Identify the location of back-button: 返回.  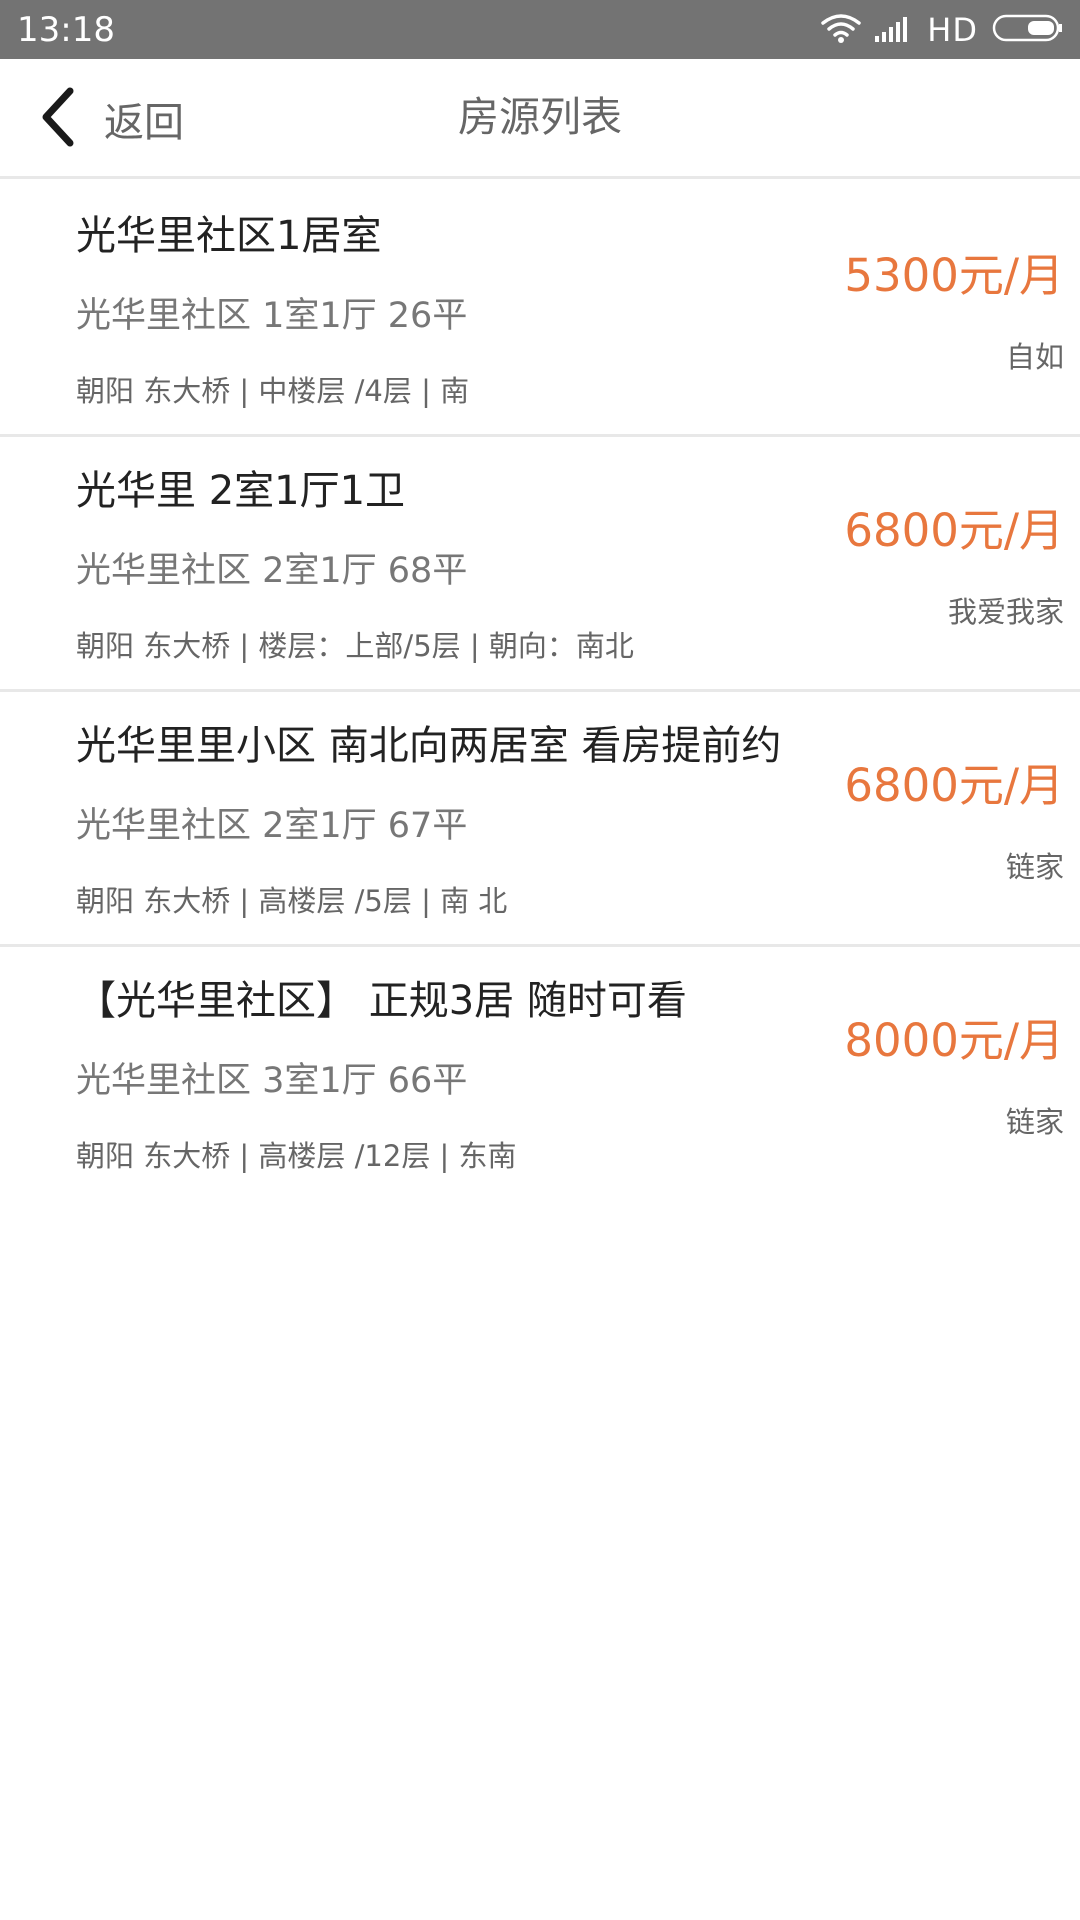
(111, 119).